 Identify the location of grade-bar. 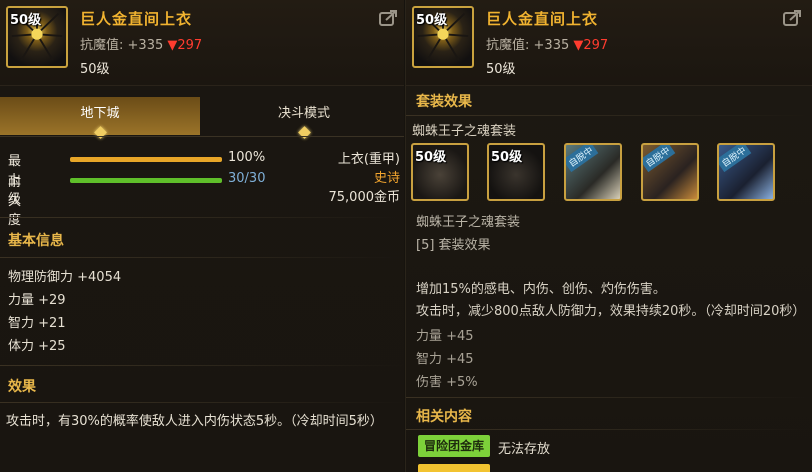
(146, 159).